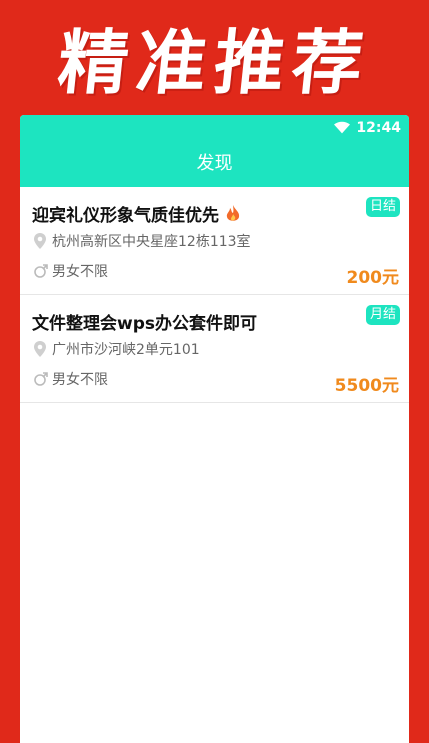 The height and width of the screenshot is (743, 429). I want to click on page-title: 发现, so click(214, 163).